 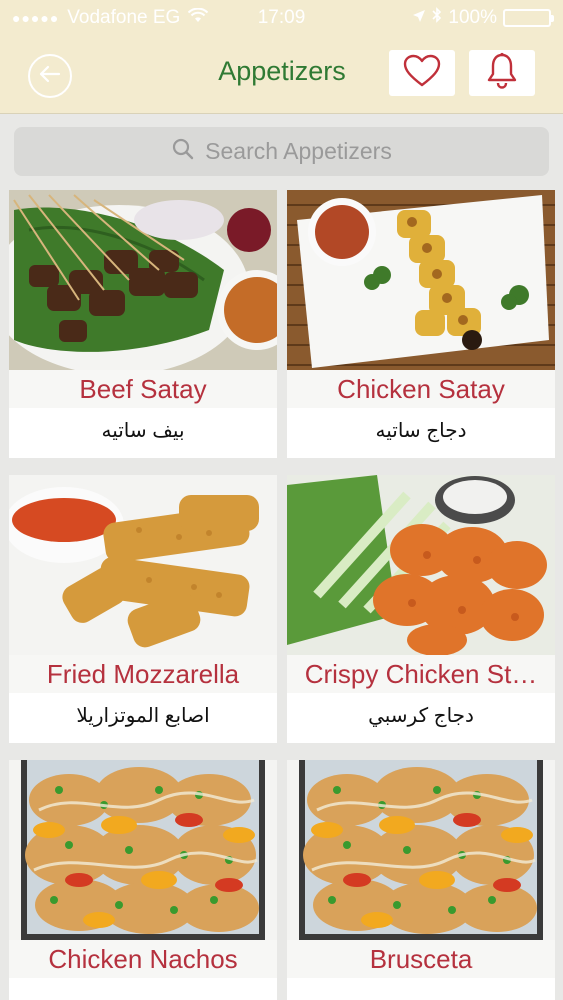 I want to click on search-icon, so click(x=183, y=152).